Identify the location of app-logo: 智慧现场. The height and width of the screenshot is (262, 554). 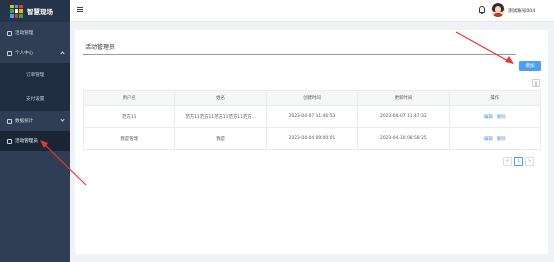
(35, 11).